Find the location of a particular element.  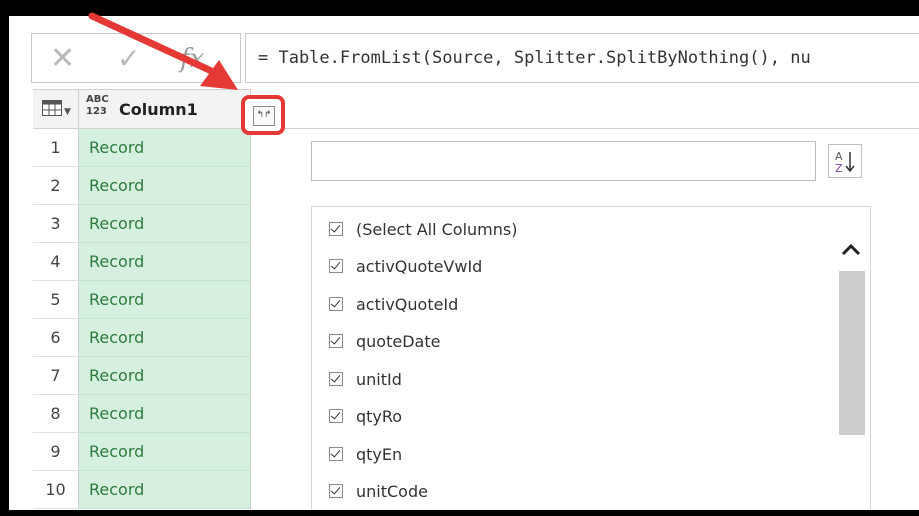

select-all-columns-item: (Select All Columns) is located at coordinates (423, 229).